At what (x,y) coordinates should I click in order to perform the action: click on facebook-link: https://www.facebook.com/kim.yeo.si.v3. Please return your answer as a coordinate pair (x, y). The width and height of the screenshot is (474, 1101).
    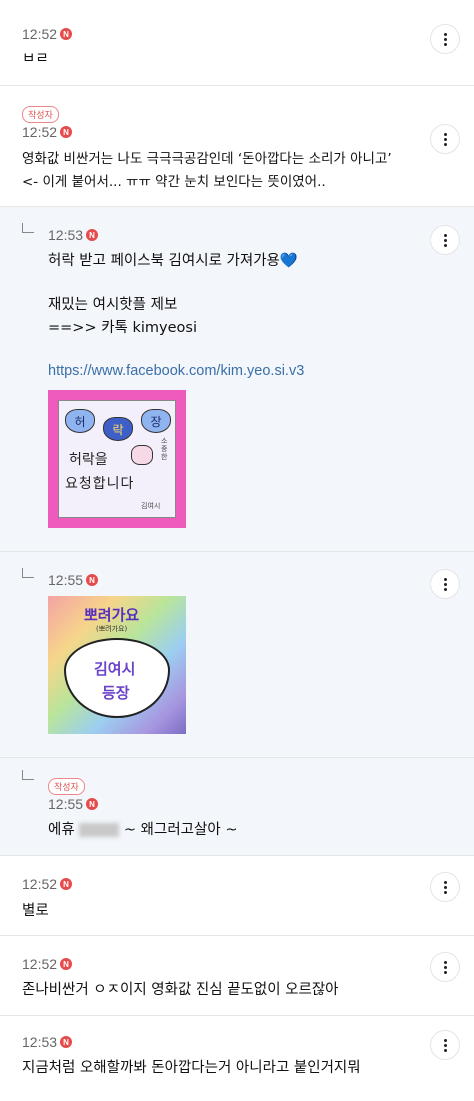
    Looking at the image, I should click on (176, 371).